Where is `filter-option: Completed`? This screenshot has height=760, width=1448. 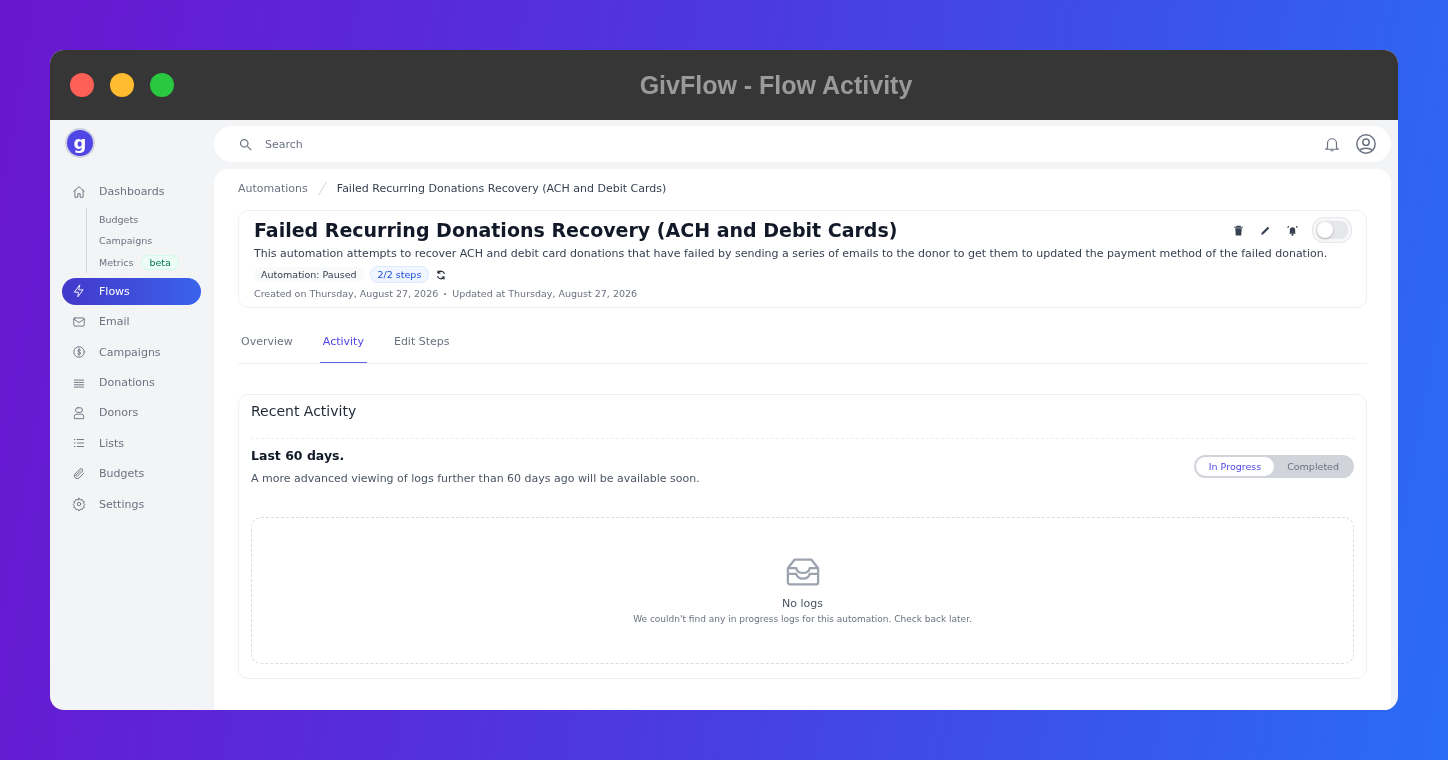
filter-option: Completed is located at coordinates (1313, 466).